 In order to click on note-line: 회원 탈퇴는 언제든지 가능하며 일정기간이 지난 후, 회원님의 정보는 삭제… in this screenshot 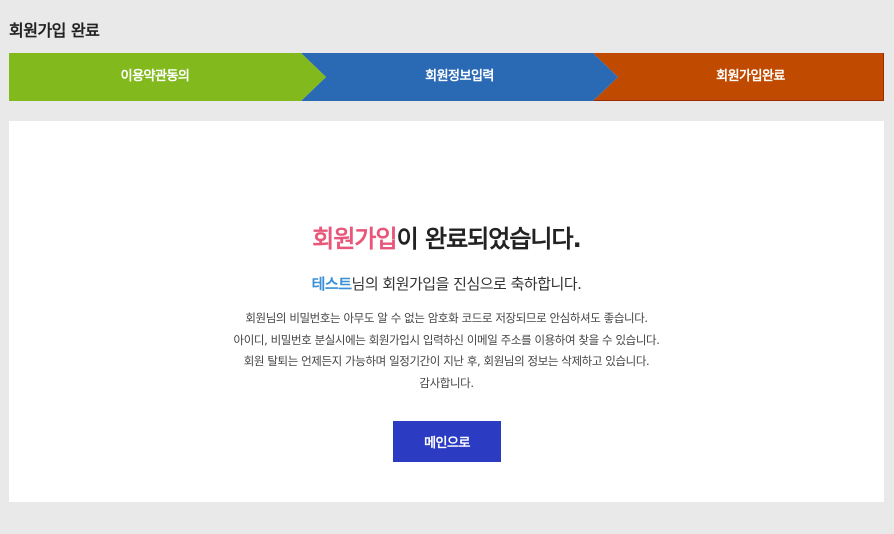, I will do `click(446, 361)`.